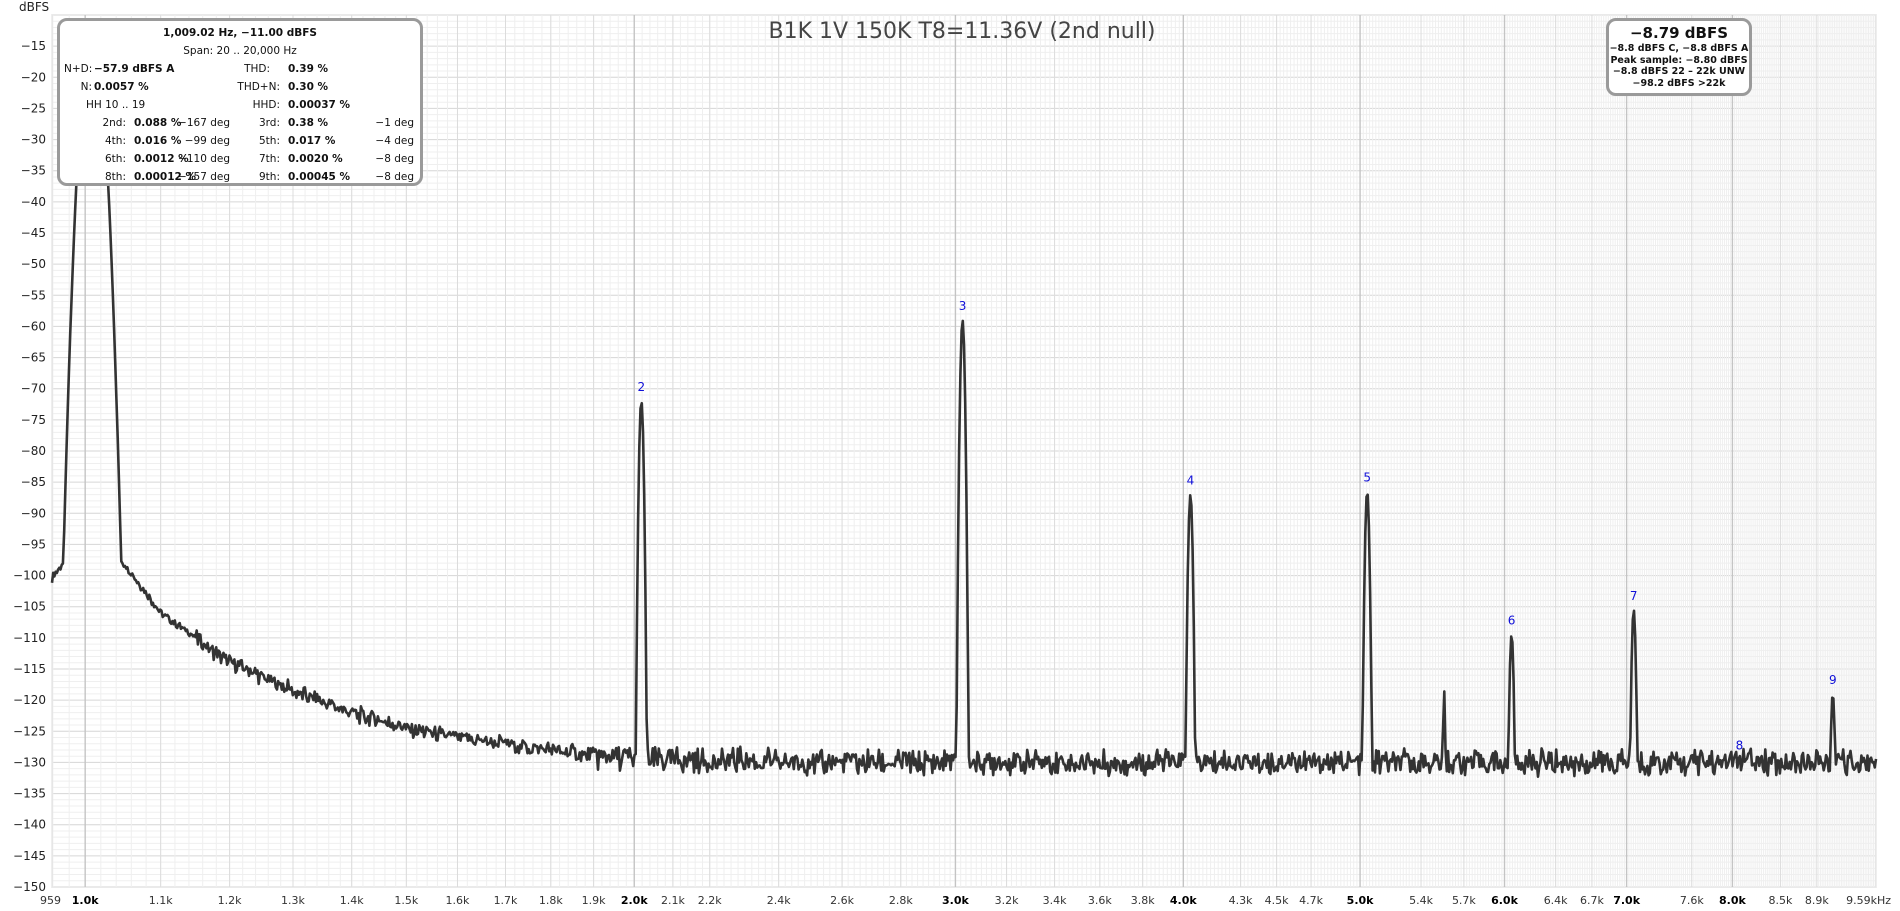 The image size is (1900, 911). What do you see at coordinates (33, 140) in the screenshot?
I see `y-tick-label: −30` at bounding box center [33, 140].